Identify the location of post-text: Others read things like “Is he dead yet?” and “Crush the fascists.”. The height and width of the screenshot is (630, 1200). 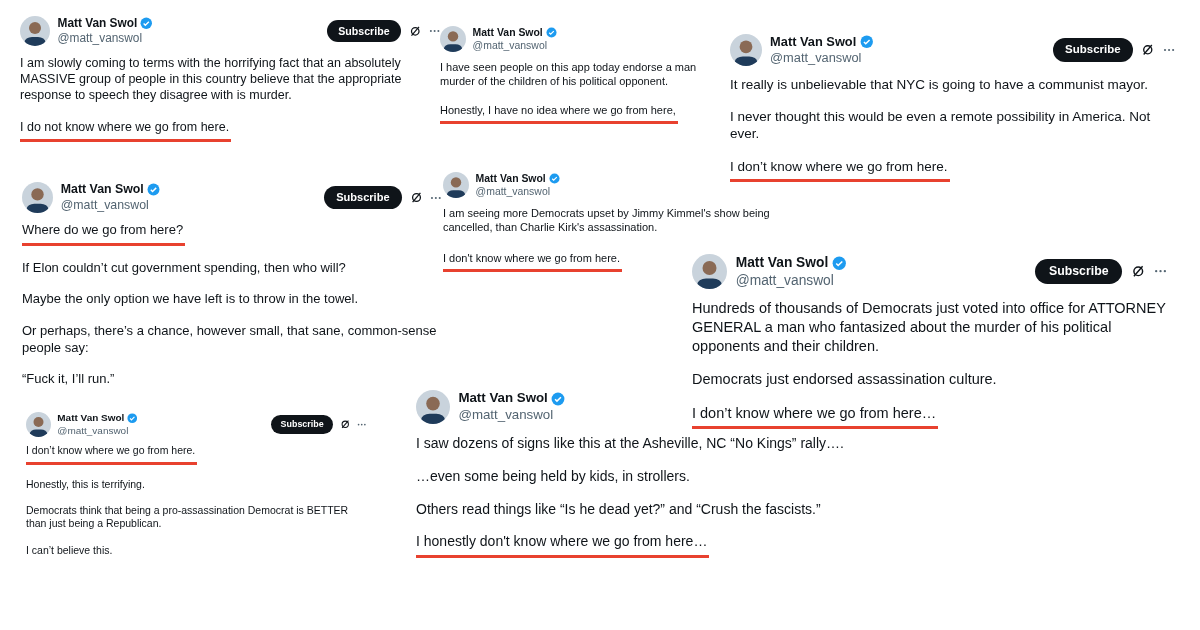
(618, 508).